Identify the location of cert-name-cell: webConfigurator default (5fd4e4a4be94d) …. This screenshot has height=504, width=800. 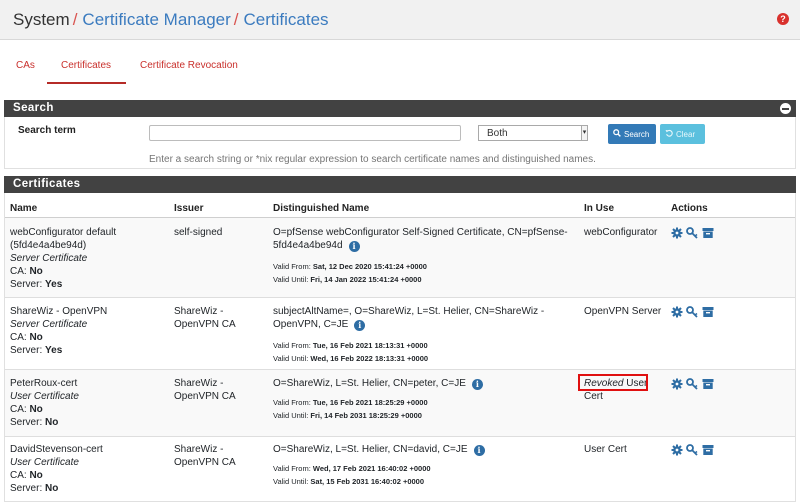
(87, 258).